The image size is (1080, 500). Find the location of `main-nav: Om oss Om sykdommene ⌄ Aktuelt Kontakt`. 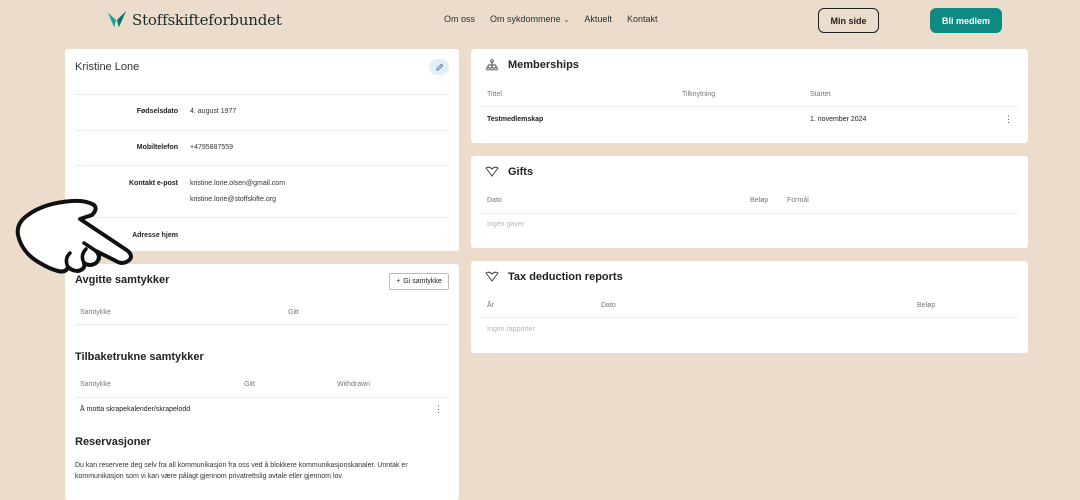

main-nav: Om oss Om sykdommene ⌄ Aktuelt Kontakt is located at coordinates (550, 19).